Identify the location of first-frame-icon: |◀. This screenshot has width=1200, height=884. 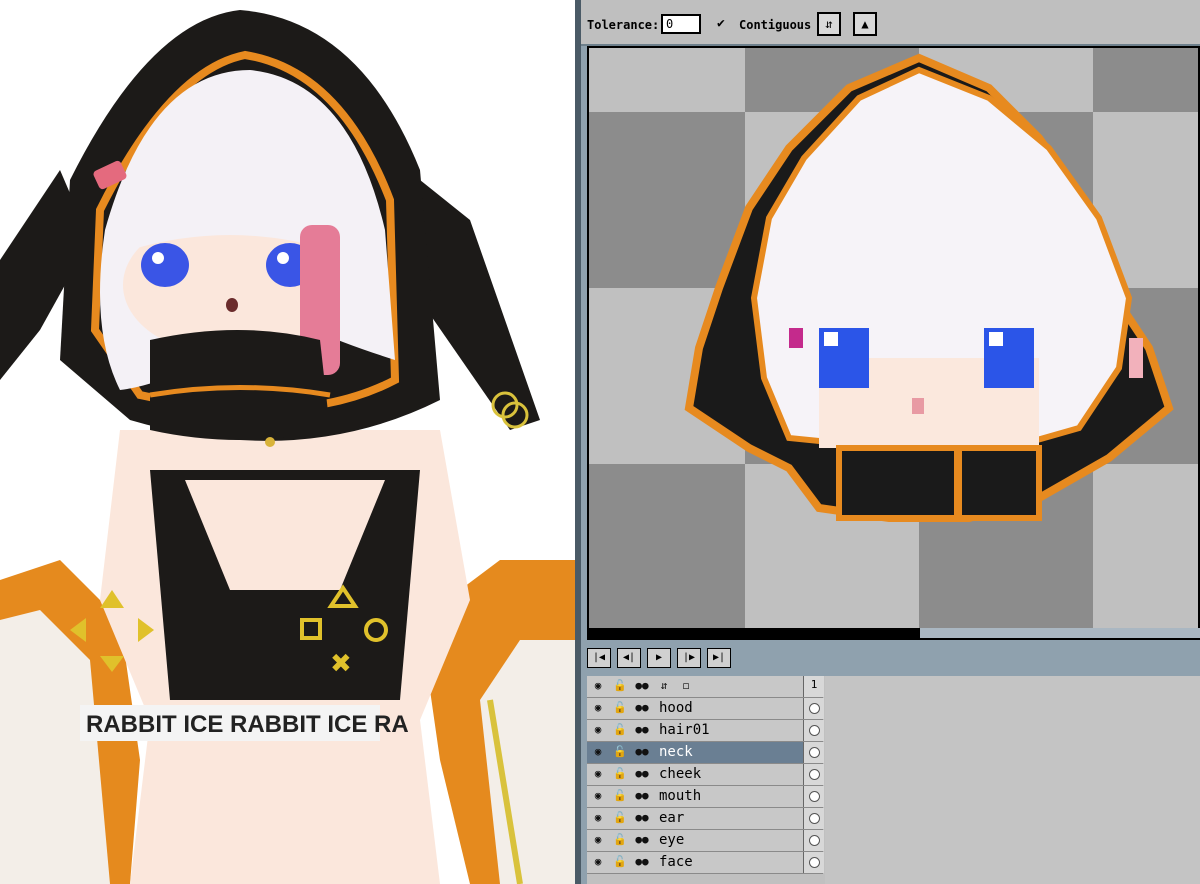
(599, 658).